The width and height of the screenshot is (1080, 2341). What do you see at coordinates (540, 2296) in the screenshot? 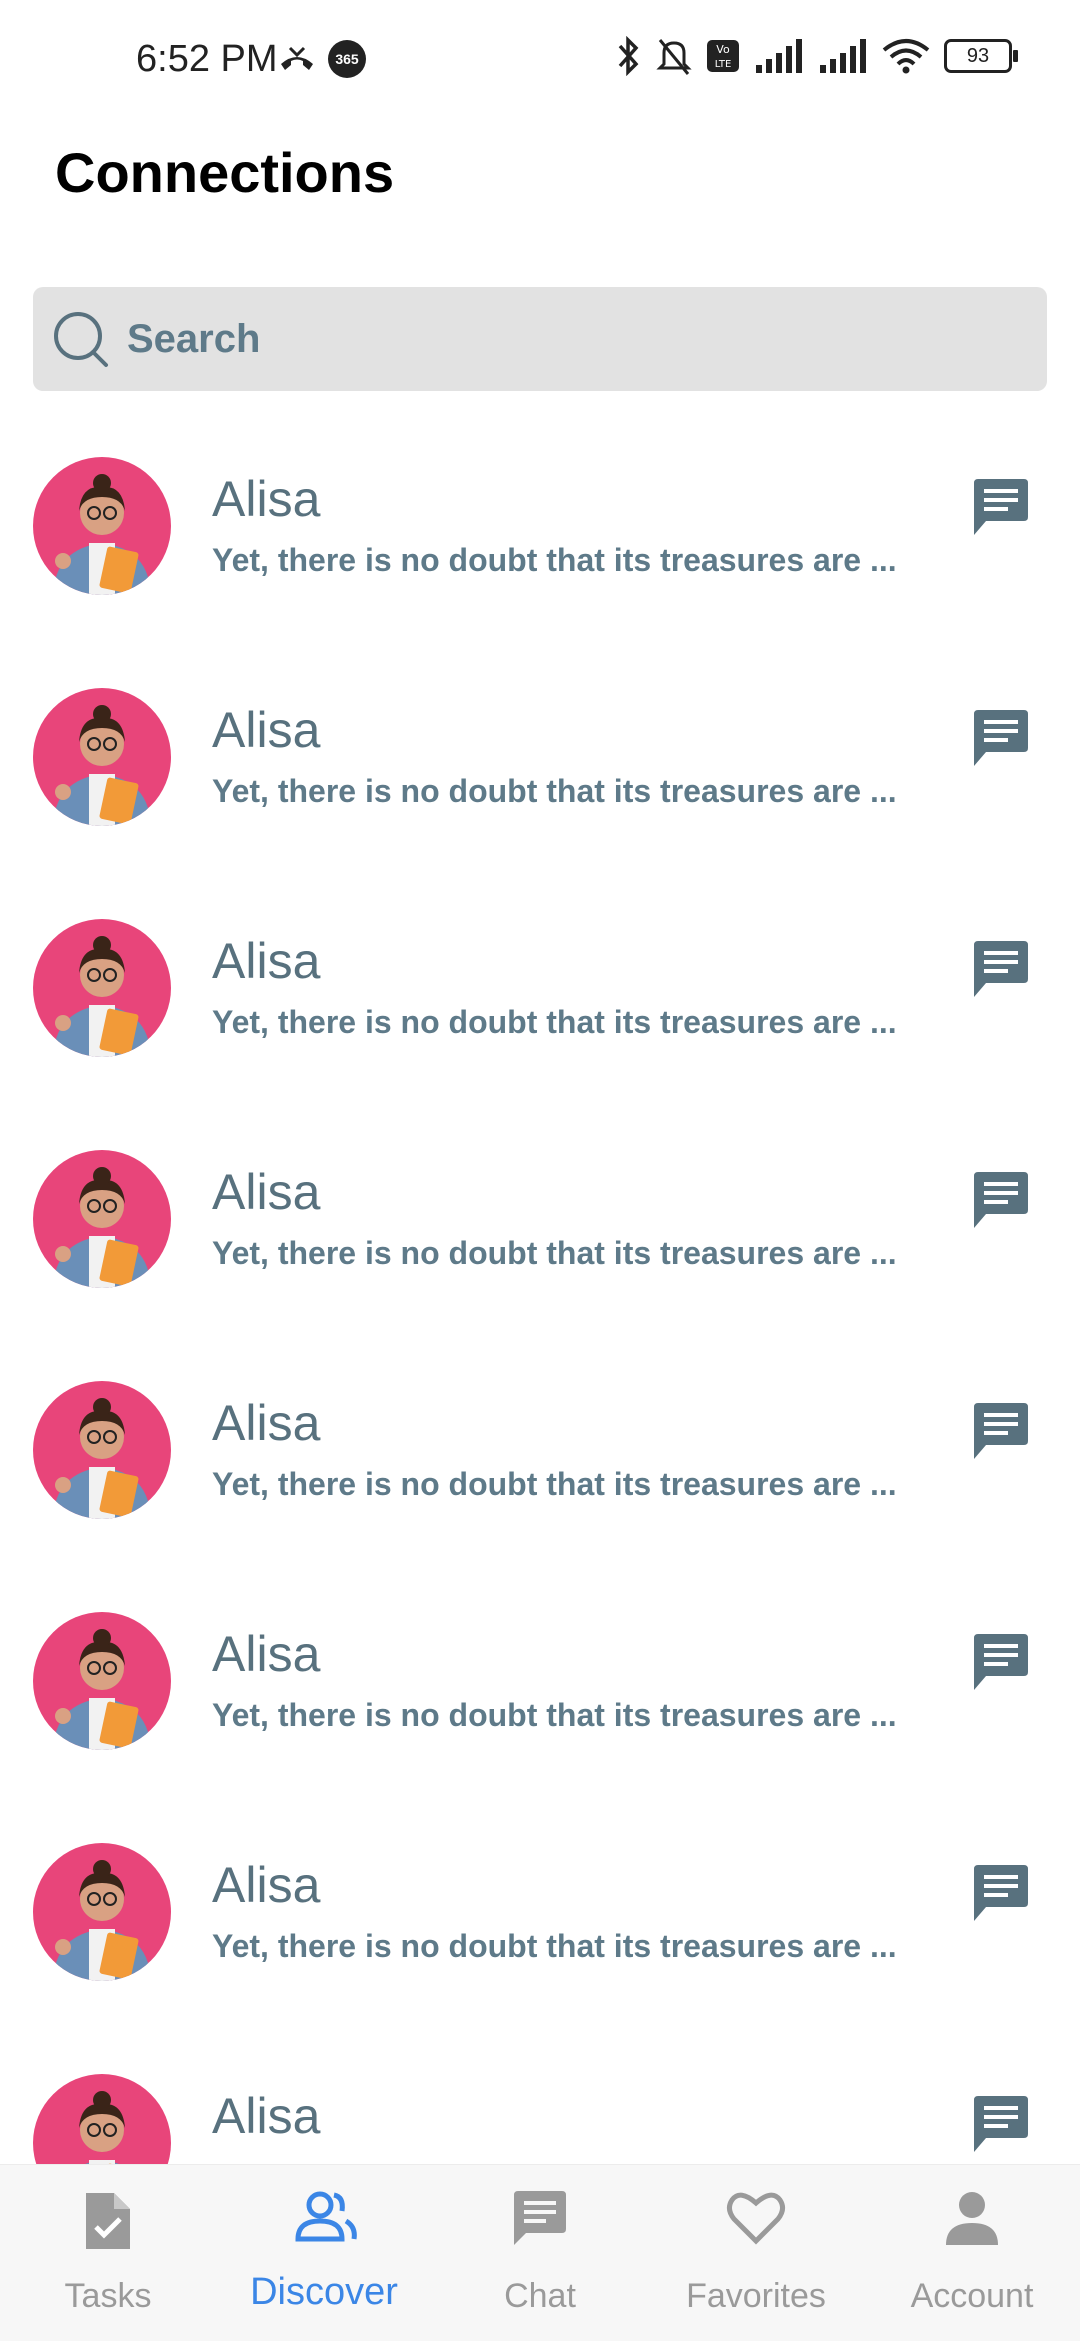
I see `nav-chat-label: Chat` at bounding box center [540, 2296].